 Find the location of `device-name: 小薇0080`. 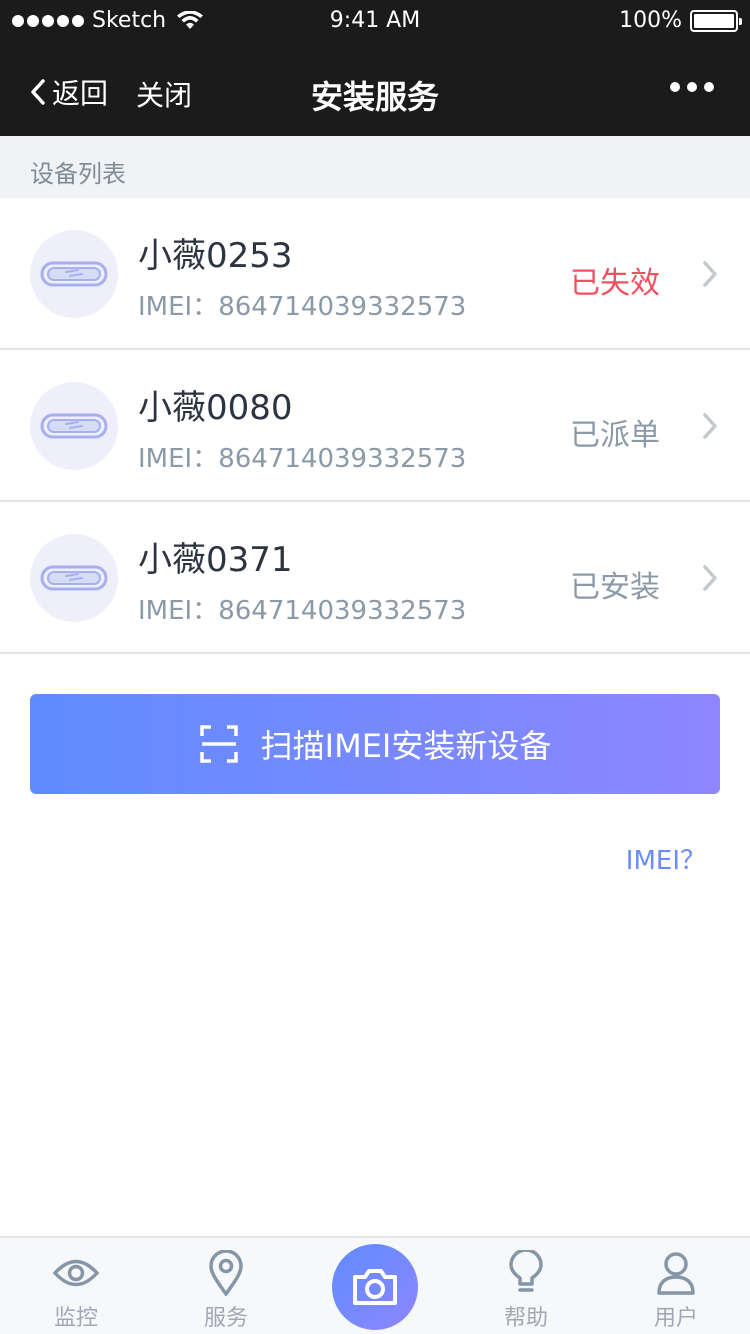

device-name: 小薇0080 is located at coordinates (215, 408).